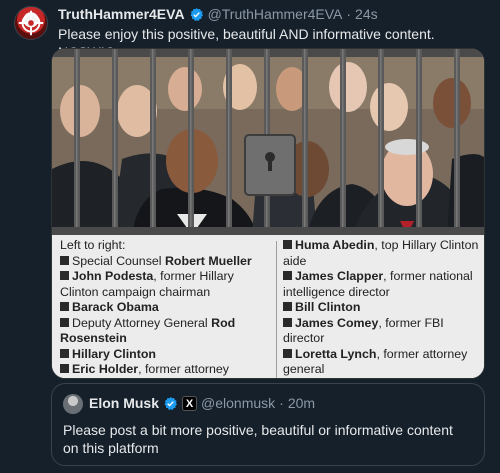  What do you see at coordinates (190, 403) in the screenshot?
I see `x-affiliate-badge-icon: X` at bounding box center [190, 403].